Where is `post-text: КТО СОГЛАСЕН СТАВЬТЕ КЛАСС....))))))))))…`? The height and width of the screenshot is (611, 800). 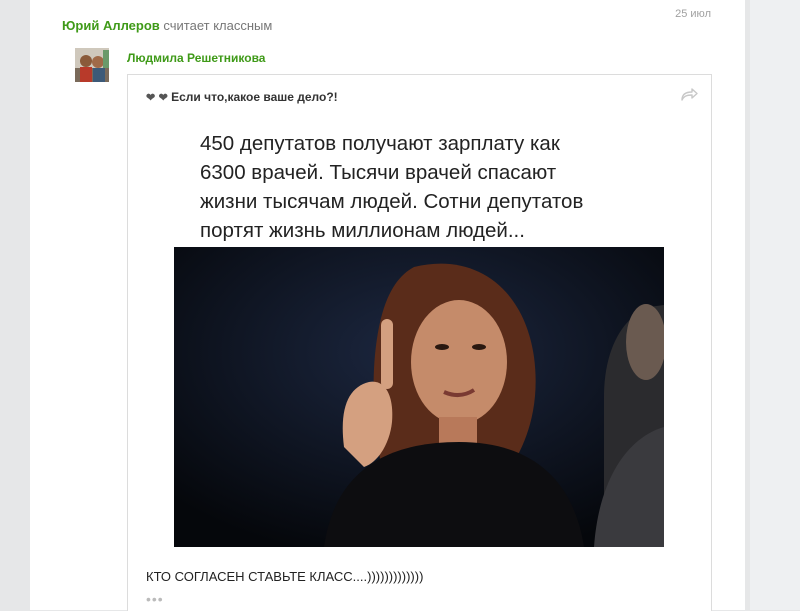
post-text: КТО СОГЛАСЕН СТАВЬТЕ КЛАСС....))))))))))… is located at coordinates (285, 576).